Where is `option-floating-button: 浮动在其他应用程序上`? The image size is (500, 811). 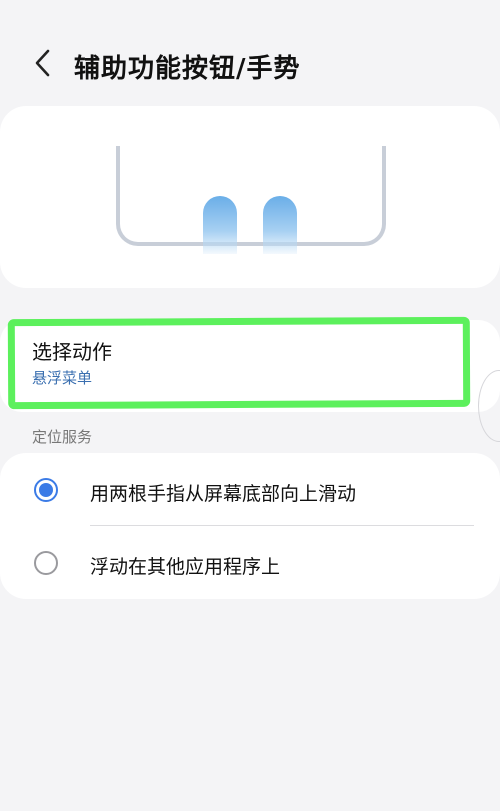
option-floating-button: 浮动在其他应用程序上 is located at coordinates (250, 563).